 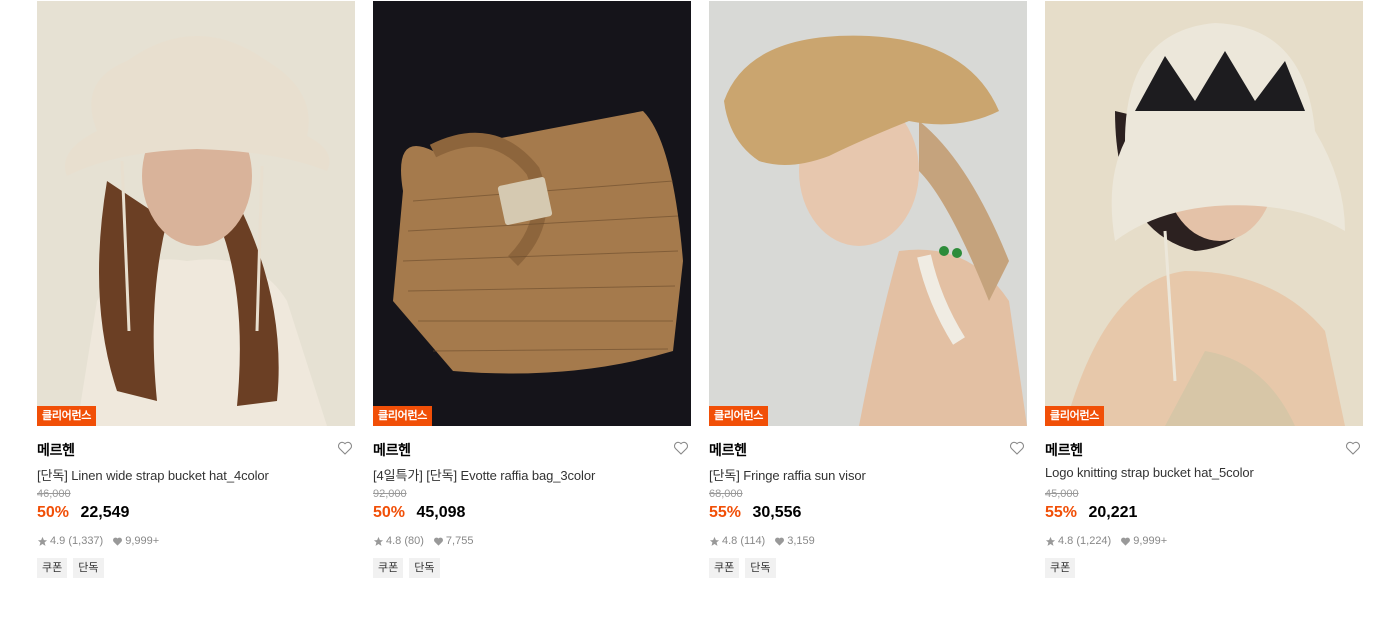 I want to click on like-count: 3,159, so click(x=801, y=541).